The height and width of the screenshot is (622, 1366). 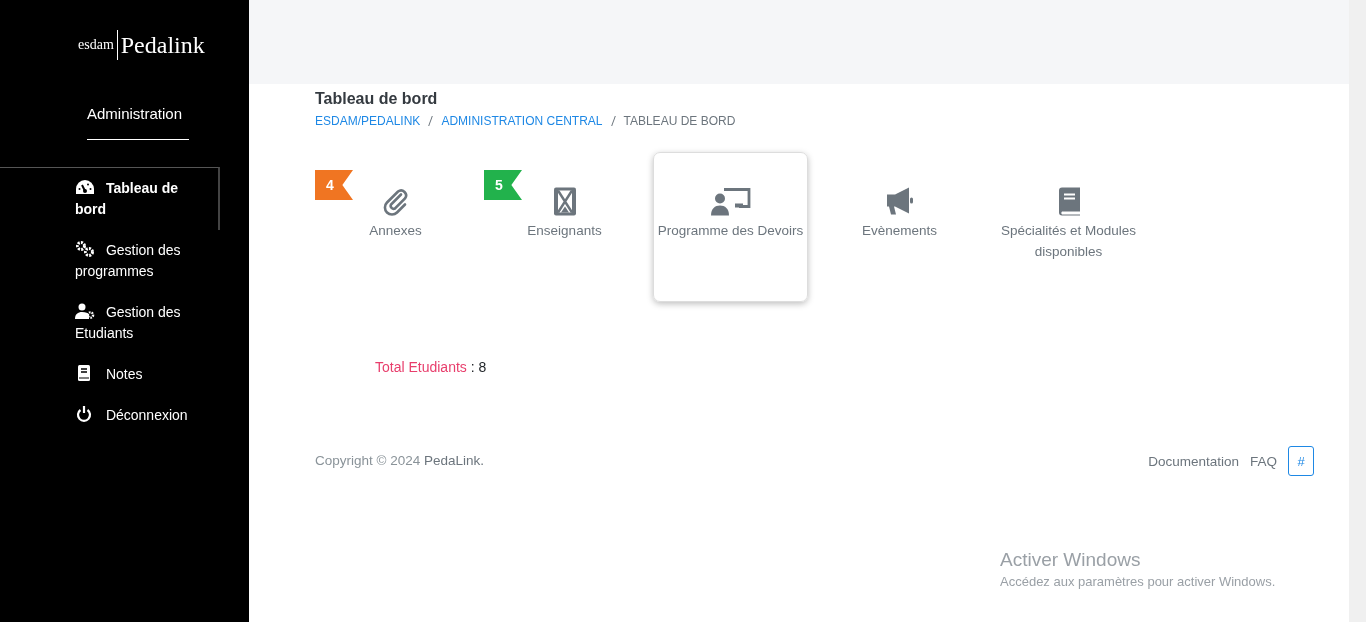 I want to click on breadcrumb-item: ESDAM/PEDALINK, so click(x=368, y=121).